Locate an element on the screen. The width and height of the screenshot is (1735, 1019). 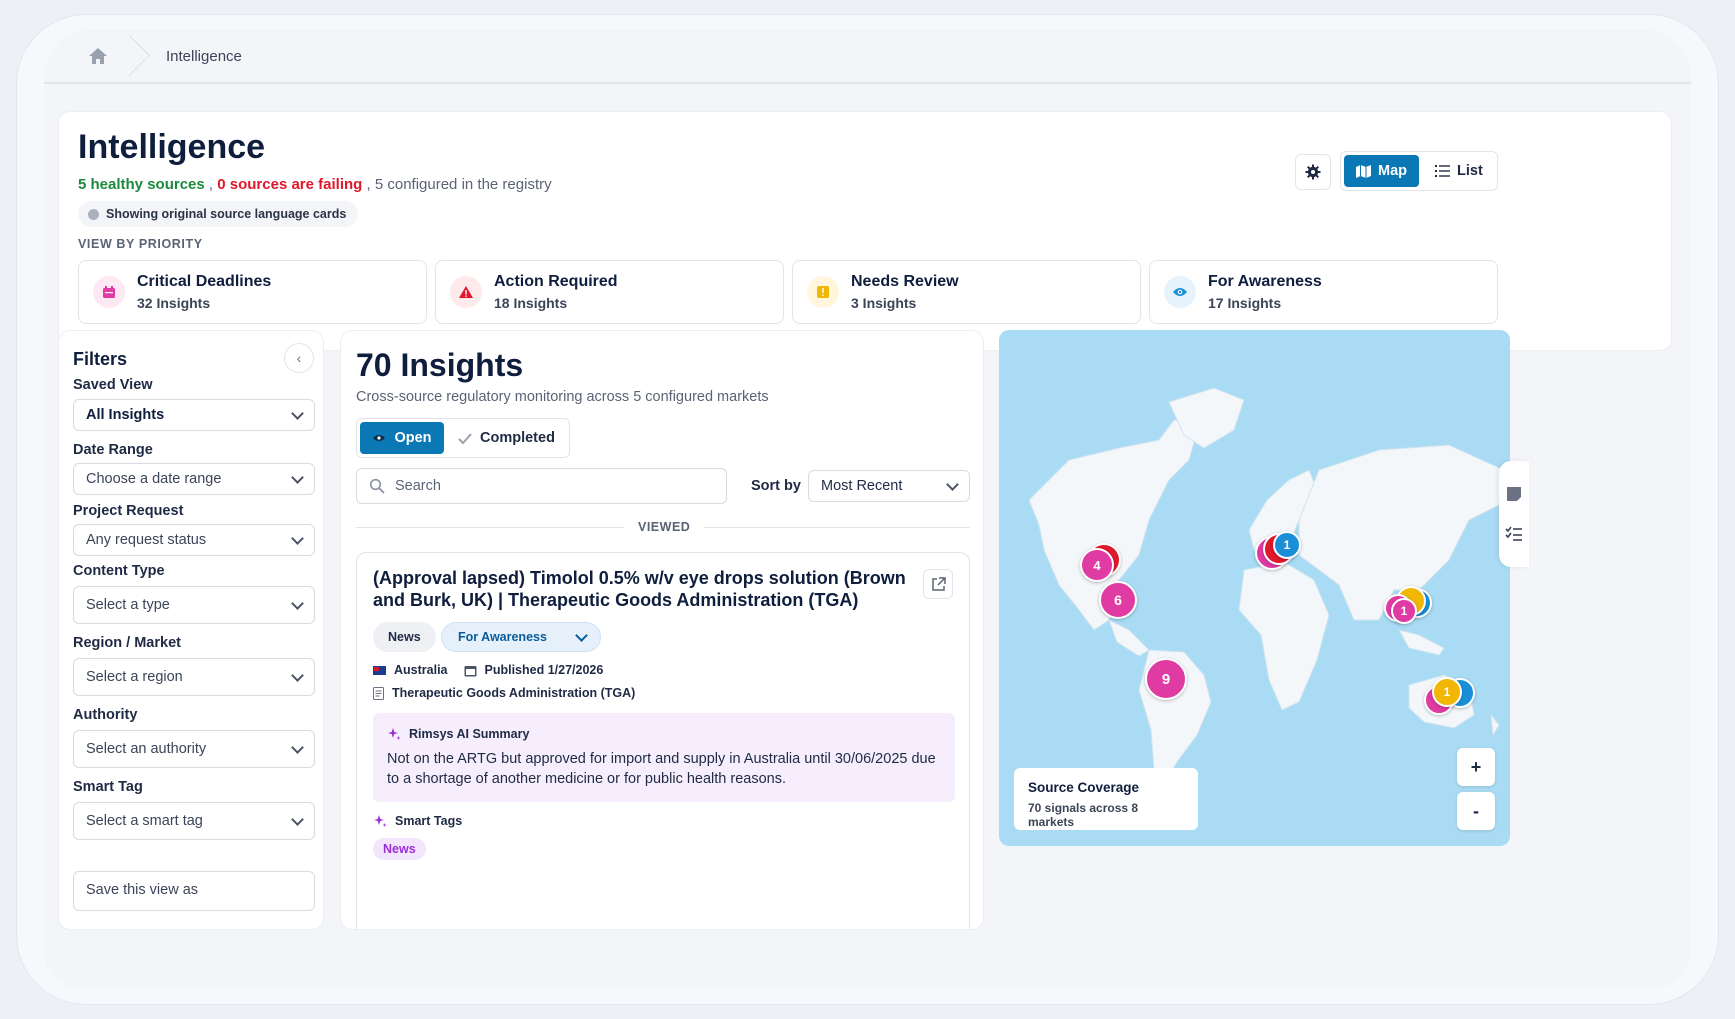
list-icon is located at coordinates (1442, 171).